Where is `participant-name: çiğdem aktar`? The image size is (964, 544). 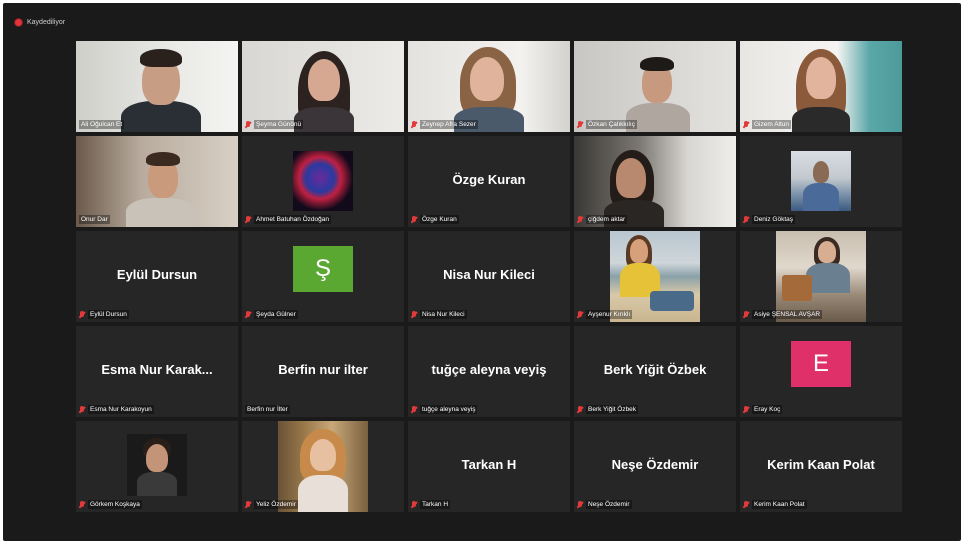 participant-name: çiğdem aktar is located at coordinates (607, 219).